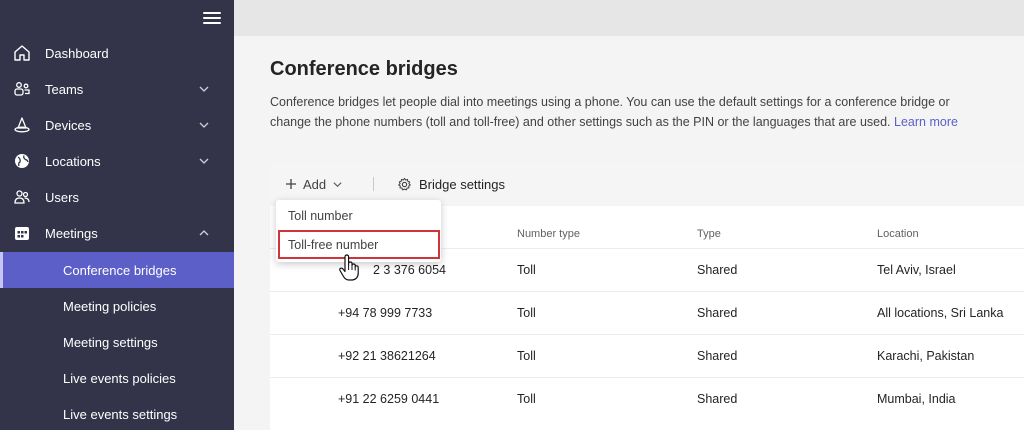 This screenshot has height=430, width=1024. I want to click on cell-number: +92 21 38621264, so click(387, 356).